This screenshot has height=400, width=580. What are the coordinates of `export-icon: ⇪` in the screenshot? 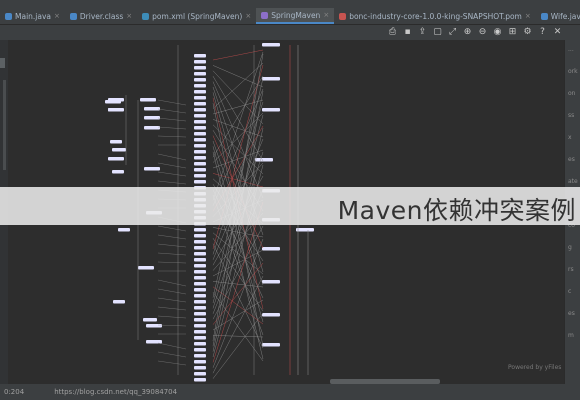 It's located at (422, 32).